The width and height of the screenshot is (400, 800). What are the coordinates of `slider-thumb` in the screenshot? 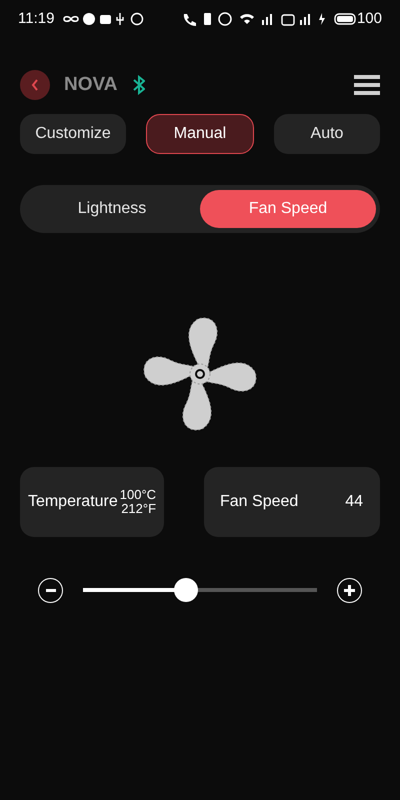 It's located at (186, 590).